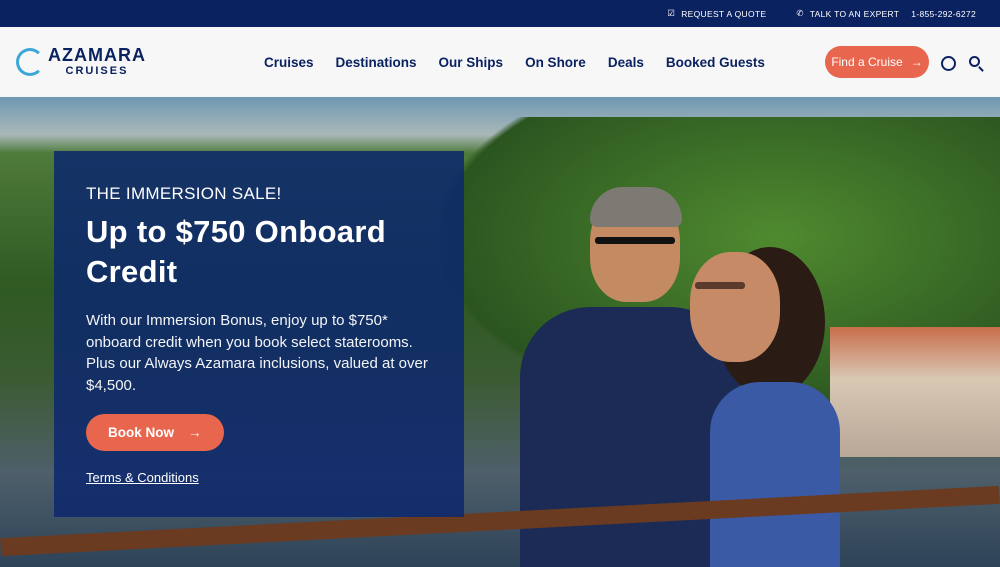 This screenshot has width=1000, height=567. Describe the element at coordinates (259, 477) in the screenshot. I see `terms-link: Terms & Conditions` at that location.